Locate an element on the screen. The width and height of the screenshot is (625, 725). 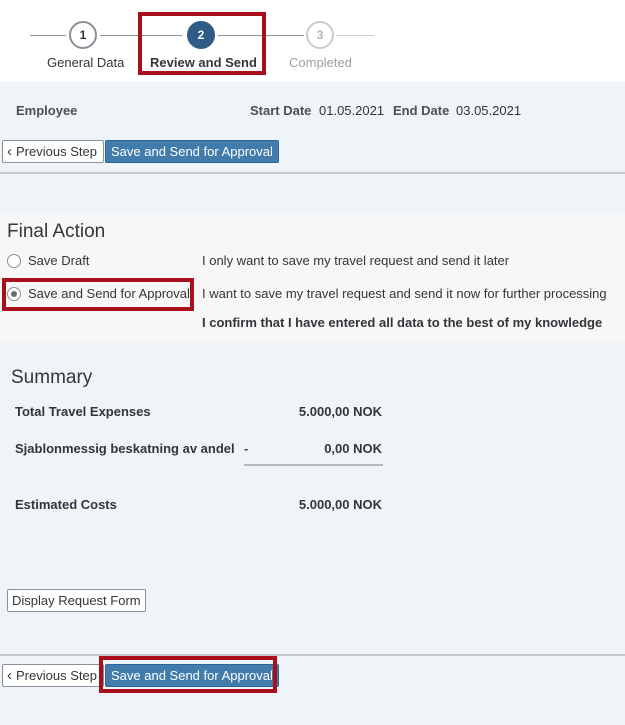
wizard-step-2-circle: 2 is located at coordinates (201, 35).